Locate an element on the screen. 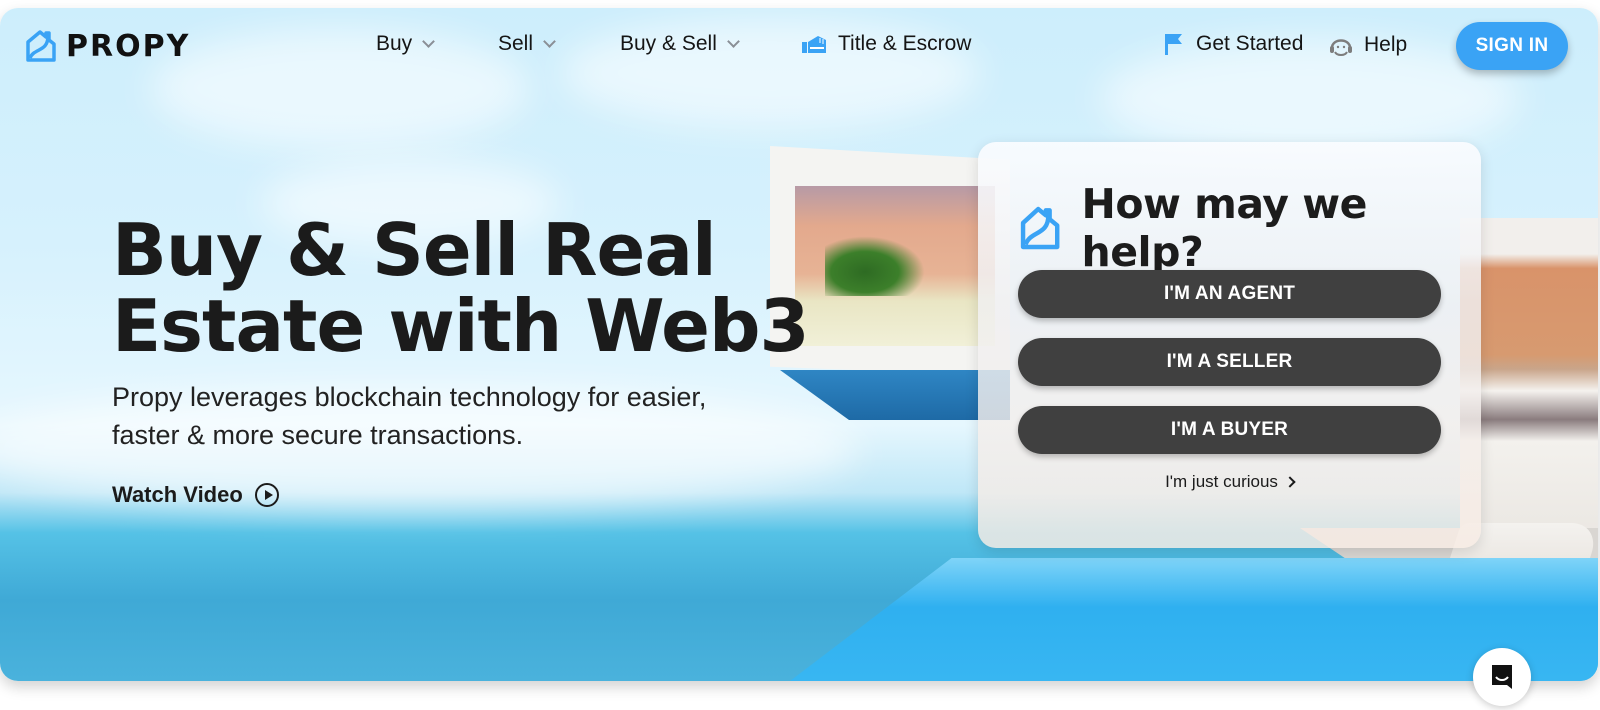 This screenshot has width=1600, height=710. house-plant is located at coordinates (875, 266).